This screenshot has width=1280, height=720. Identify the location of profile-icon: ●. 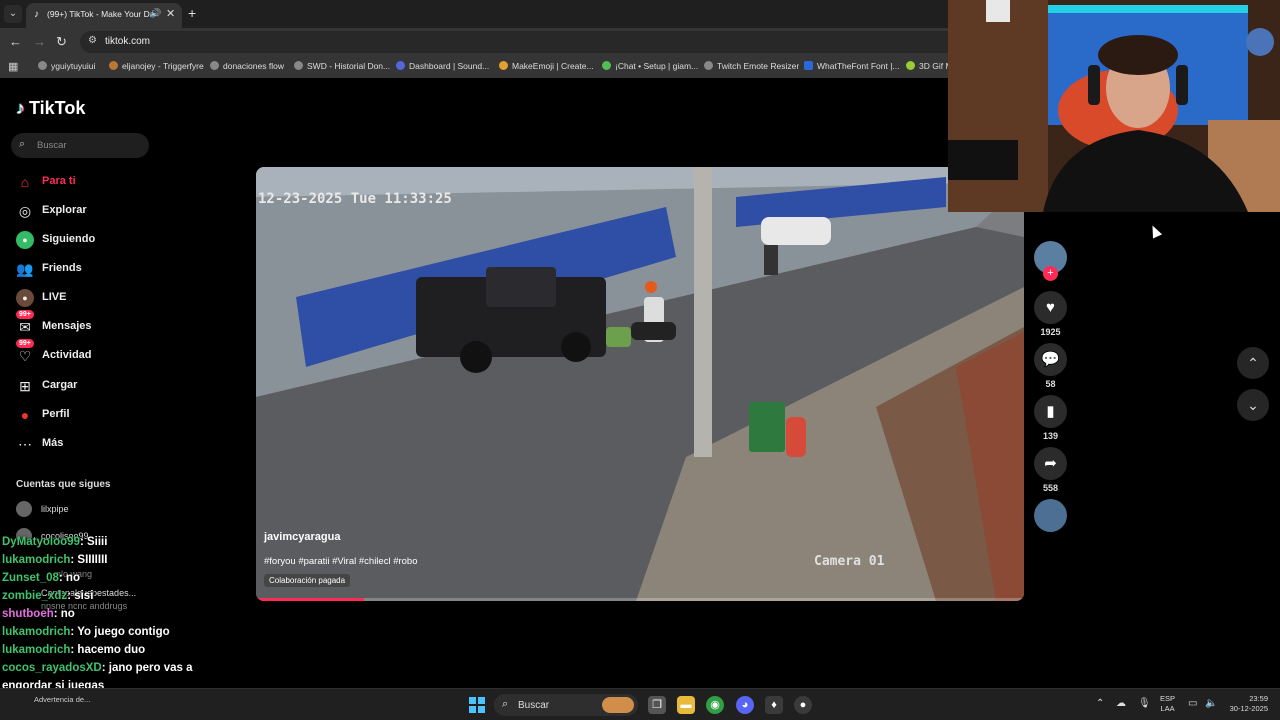
(25, 415).